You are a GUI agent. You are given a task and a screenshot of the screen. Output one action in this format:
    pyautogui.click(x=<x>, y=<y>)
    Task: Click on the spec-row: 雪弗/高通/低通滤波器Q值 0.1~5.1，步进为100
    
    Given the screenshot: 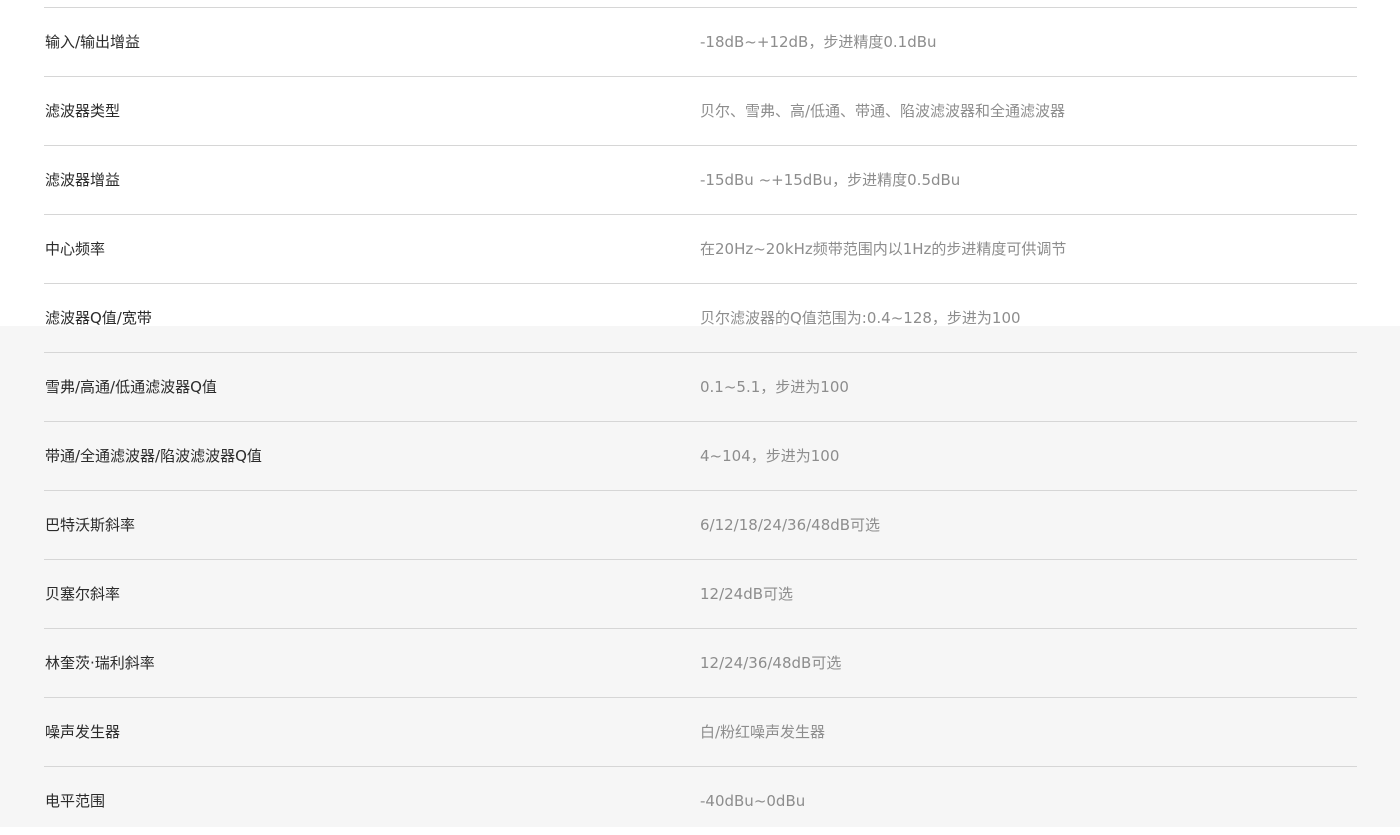 What is the action you would take?
    pyautogui.click(x=700, y=386)
    